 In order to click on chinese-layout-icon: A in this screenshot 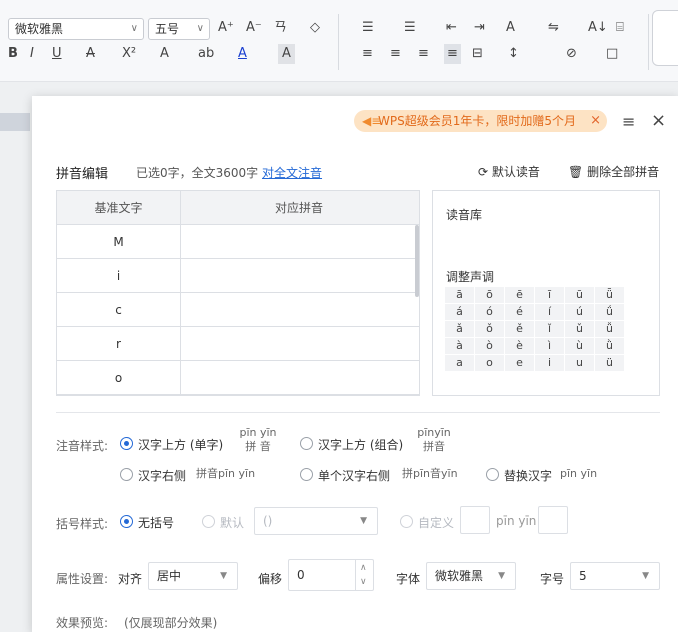, I will do `click(510, 28)`.